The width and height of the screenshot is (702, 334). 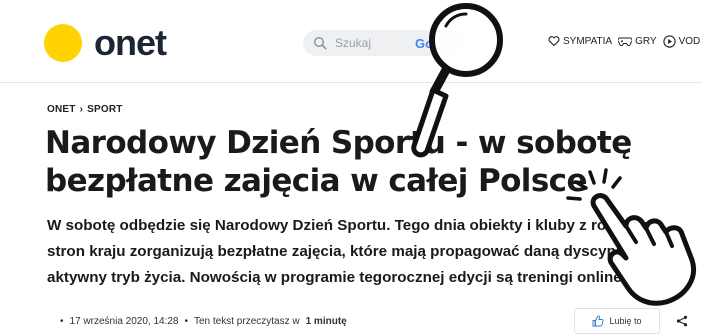 I want to click on heart-icon, so click(x=554, y=41).